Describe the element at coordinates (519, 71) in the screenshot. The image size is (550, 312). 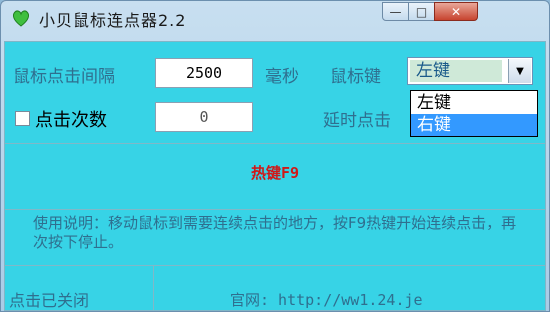
I see `dropdown-arrow-icon: ▼` at that location.